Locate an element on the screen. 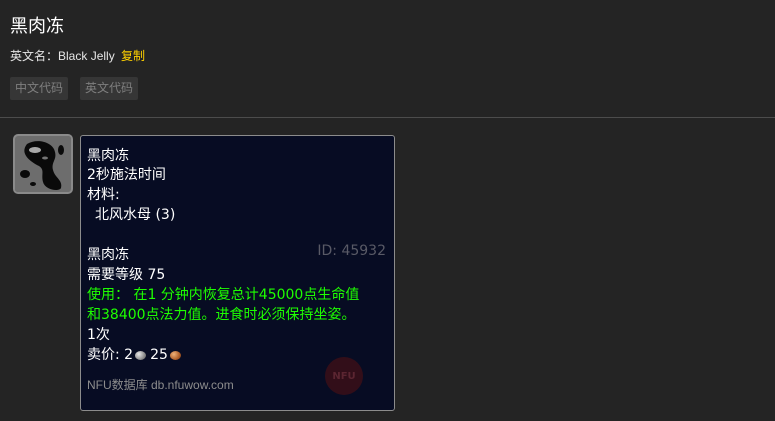 The image size is (775, 421). charges: 1次 is located at coordinates (98, 335).